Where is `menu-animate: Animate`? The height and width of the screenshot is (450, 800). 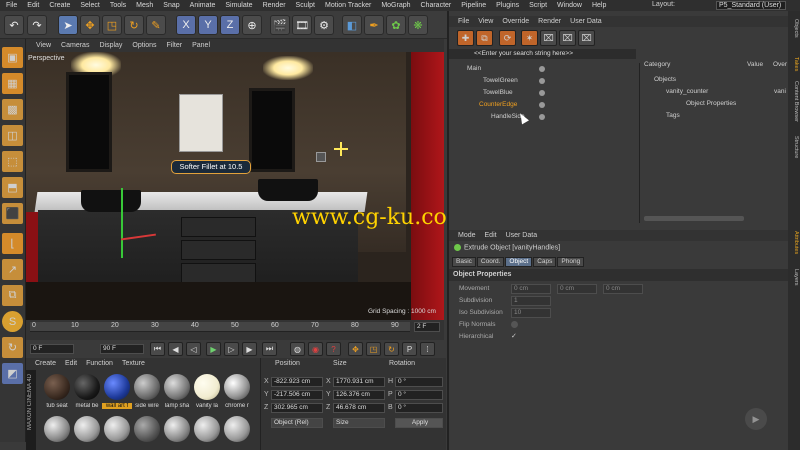 menu-animate: Animate is located at coordinates (203, 5).